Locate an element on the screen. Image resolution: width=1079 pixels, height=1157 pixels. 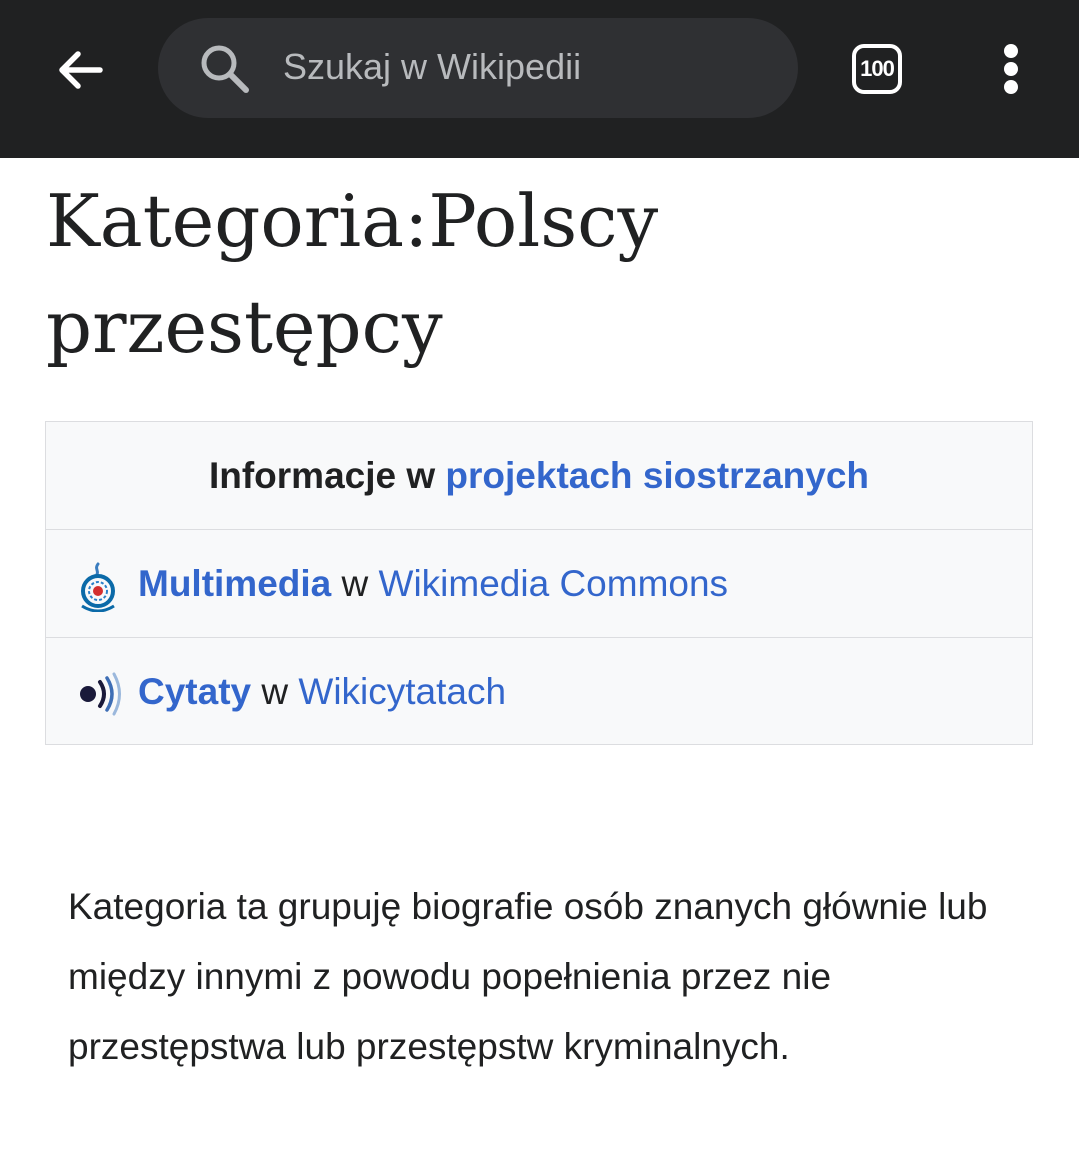
back-button is located at coordinates (80, 70).